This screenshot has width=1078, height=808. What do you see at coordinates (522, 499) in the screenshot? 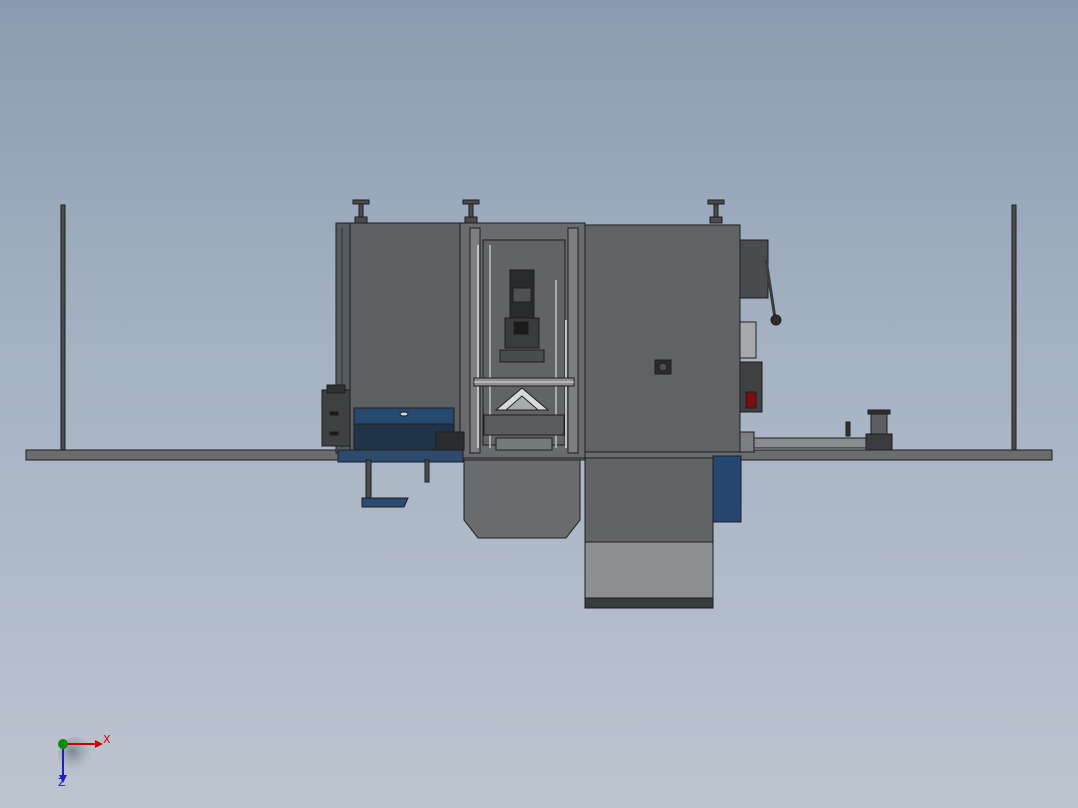
I see `lower-hopper` at bounding box center [522, 499].